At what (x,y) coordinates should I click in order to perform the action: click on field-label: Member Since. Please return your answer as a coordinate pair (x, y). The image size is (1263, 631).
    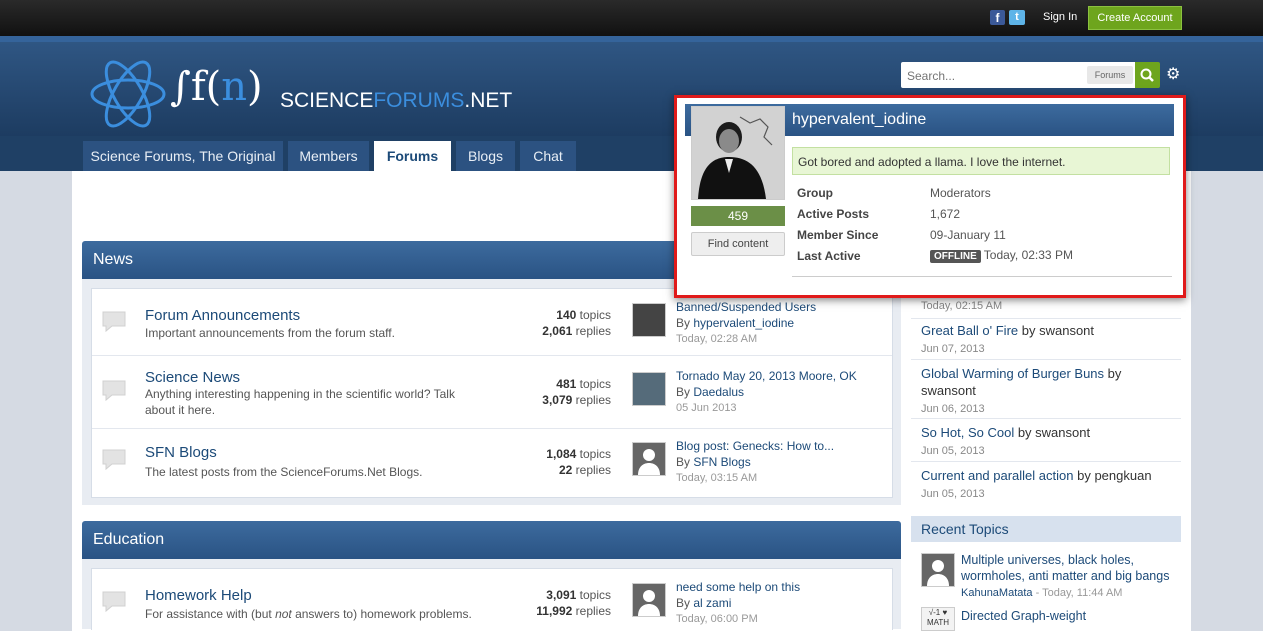
    Looking at the image, I should click on (838, 235).